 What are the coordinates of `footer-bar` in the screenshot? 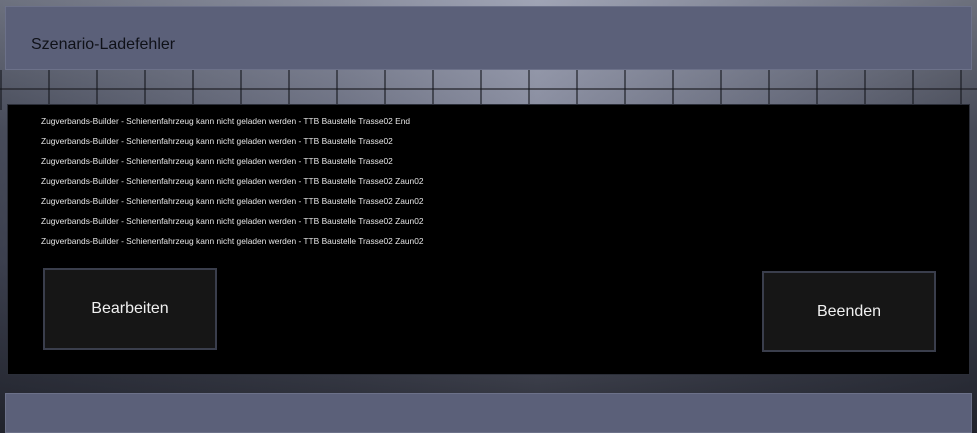 It's located at (488, 413).